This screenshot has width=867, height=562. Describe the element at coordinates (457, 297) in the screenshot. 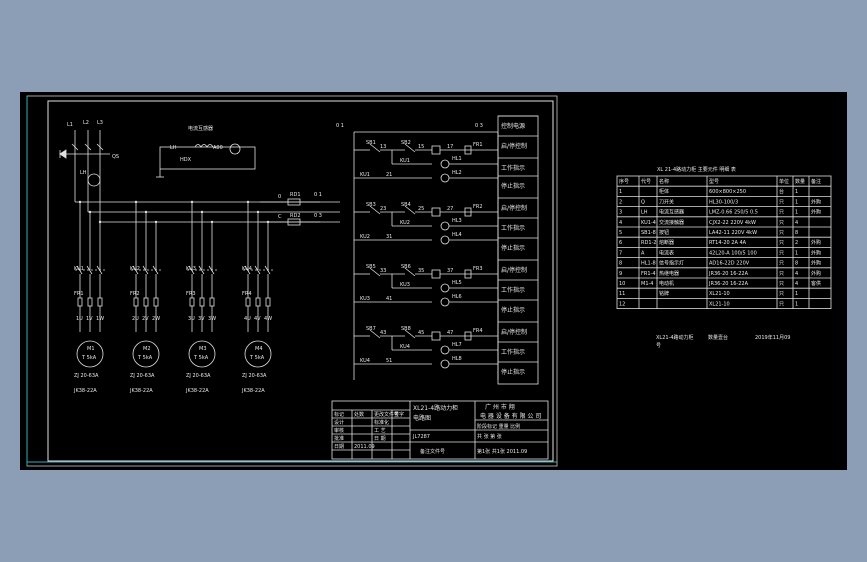

I see `lamp-label: HL6` at that location.